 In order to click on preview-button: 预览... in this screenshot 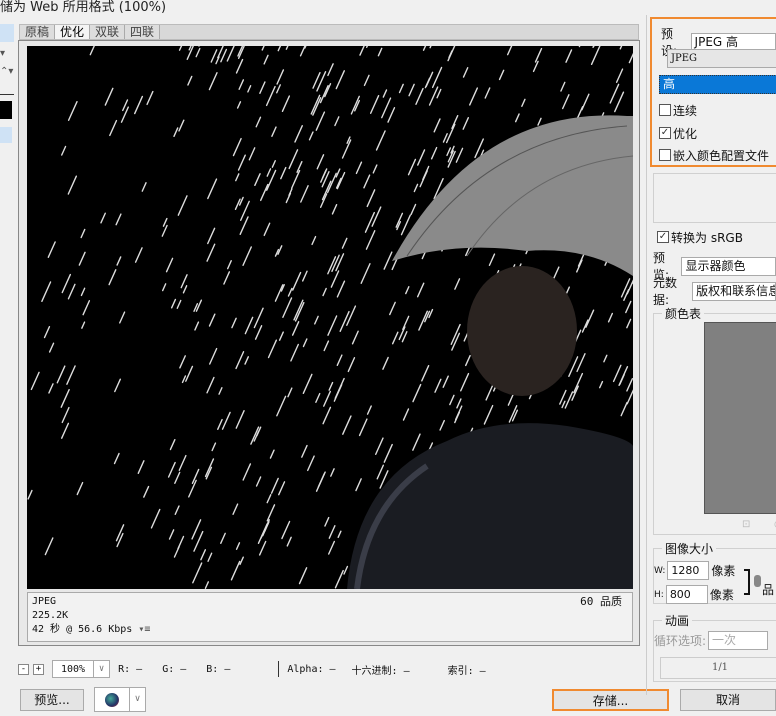, I will do `click(52, 700)`.